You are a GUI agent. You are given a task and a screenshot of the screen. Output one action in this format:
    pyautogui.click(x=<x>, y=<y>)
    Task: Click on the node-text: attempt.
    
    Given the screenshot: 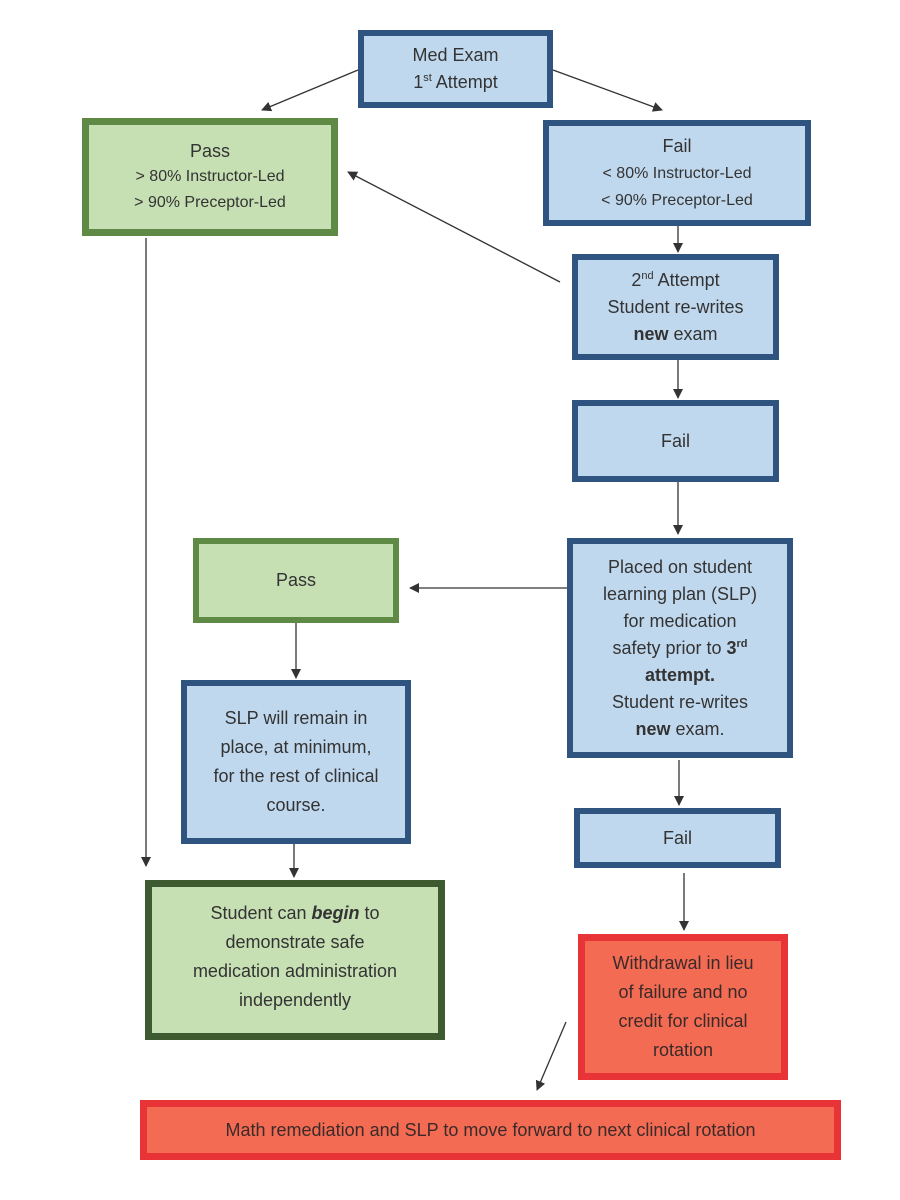 What is the action you would take?
    pyautogui.click(x=679, y=674)
    